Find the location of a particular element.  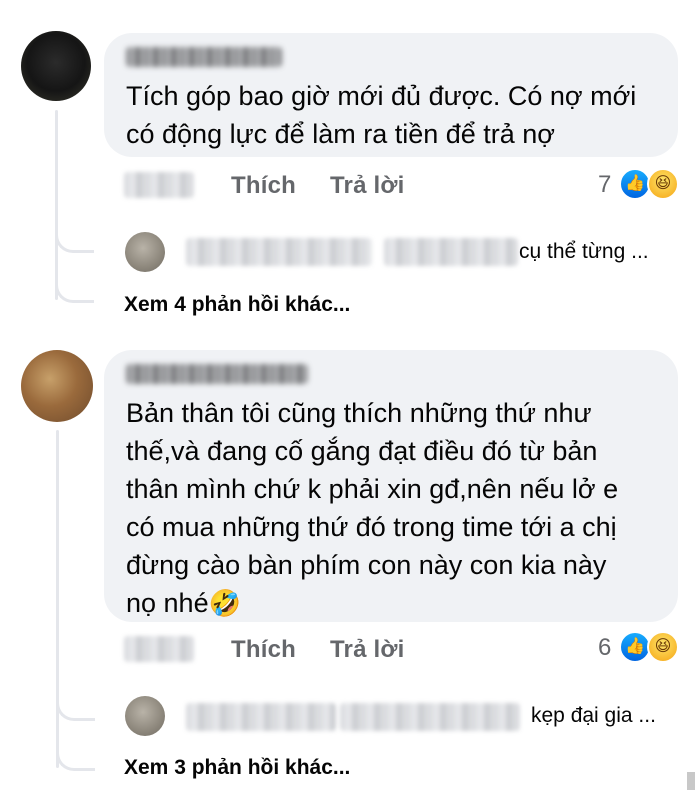

thread-line is located at coordinates (57, 599).